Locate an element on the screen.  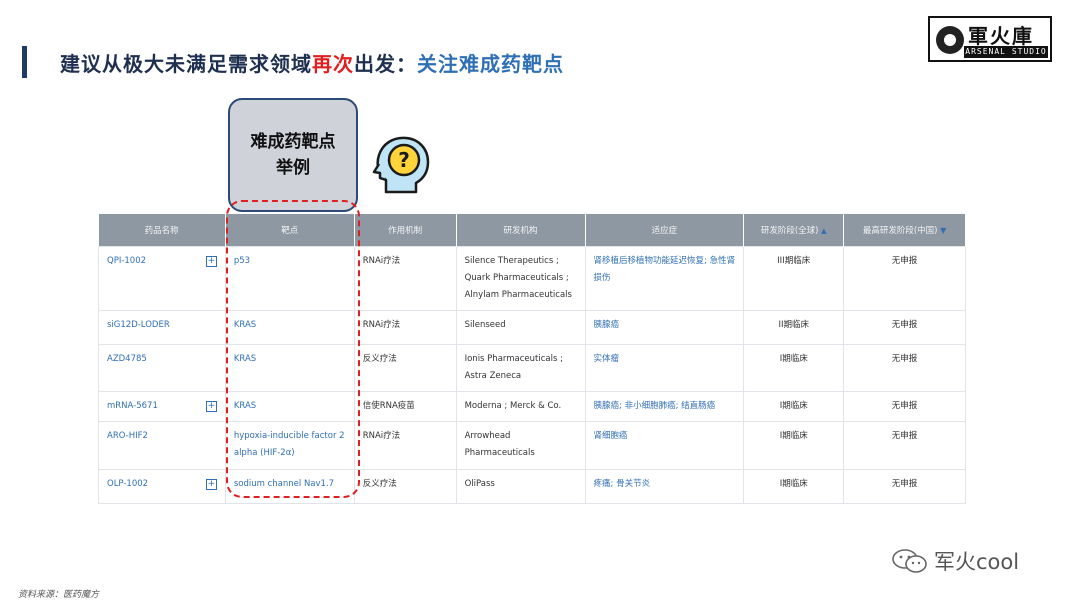
logo-subtitle: ARSENAL STUDIO is located at coordinates (1006, 52).